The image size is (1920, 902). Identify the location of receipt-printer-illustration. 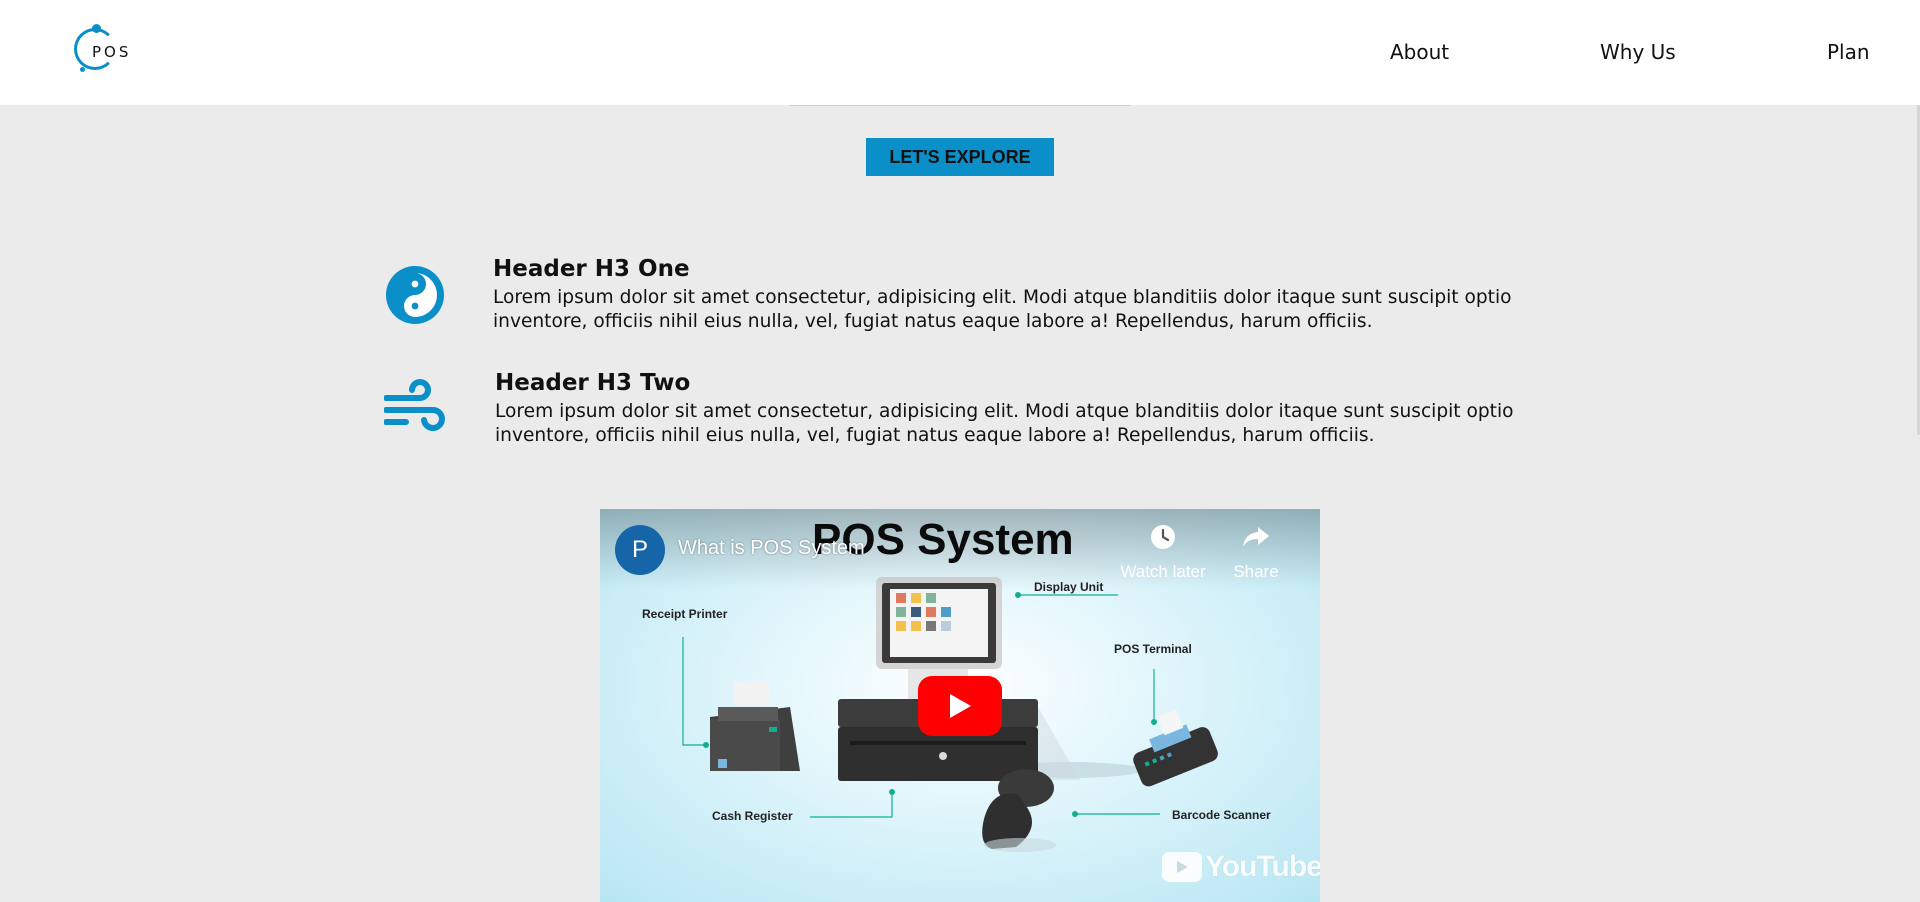
(755, 726).